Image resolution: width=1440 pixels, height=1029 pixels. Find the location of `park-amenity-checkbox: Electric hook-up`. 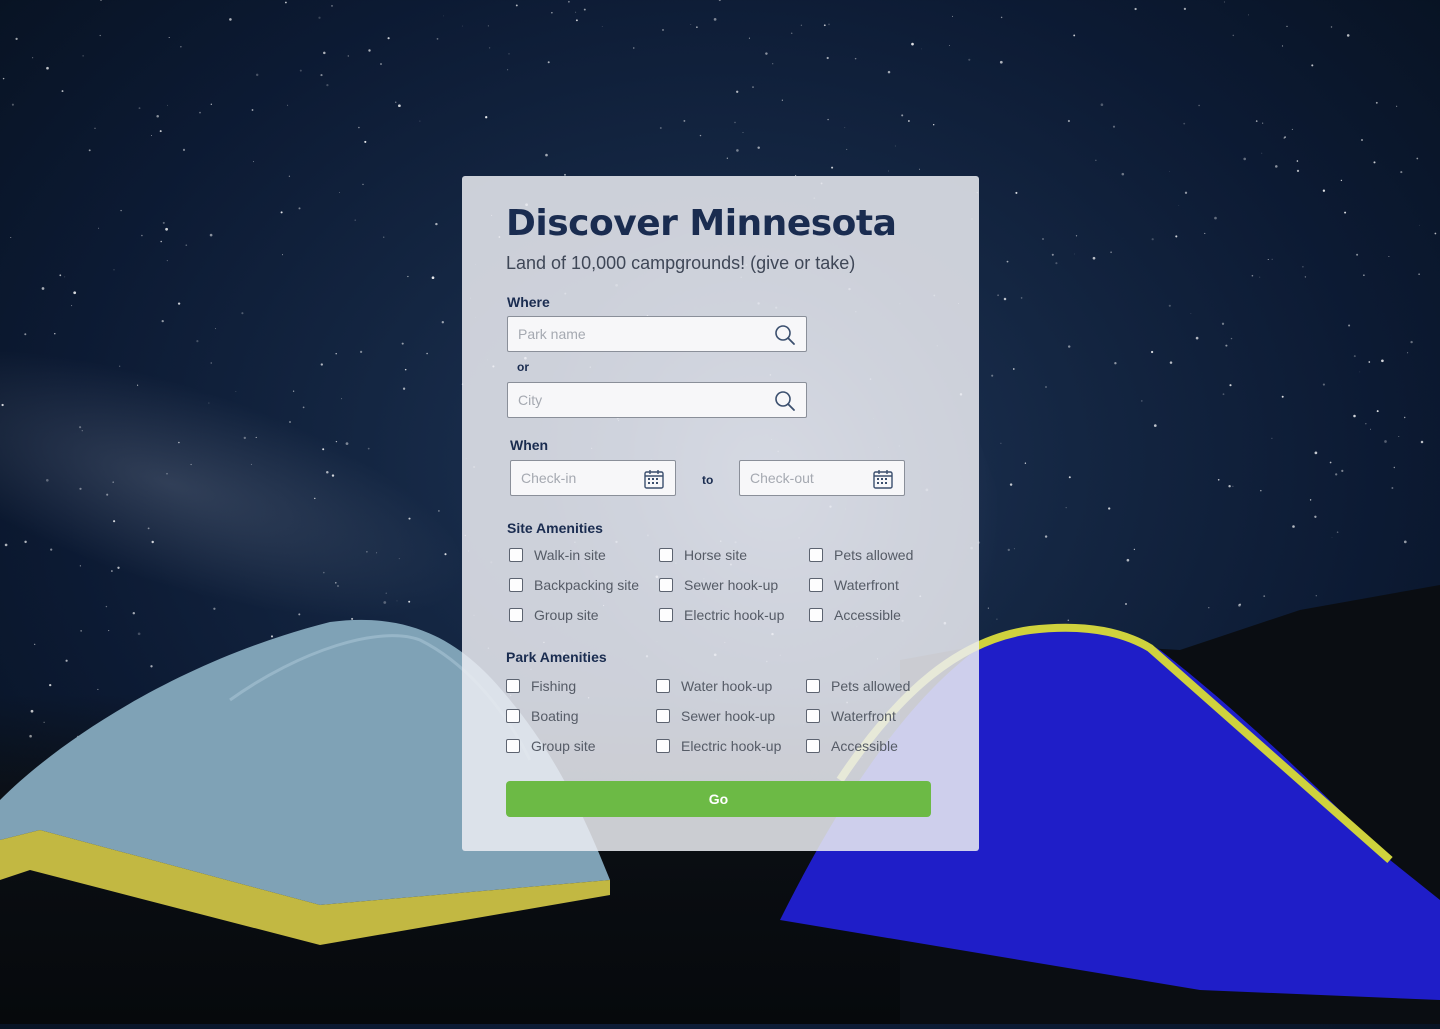

park-amenity-checkbox: Electric hook-up is located at coordinates (731, 746).